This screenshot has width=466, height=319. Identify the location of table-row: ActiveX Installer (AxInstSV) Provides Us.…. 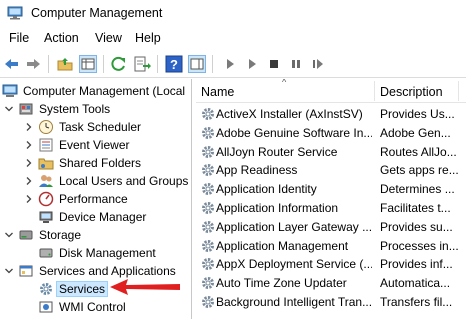
(331, 114).